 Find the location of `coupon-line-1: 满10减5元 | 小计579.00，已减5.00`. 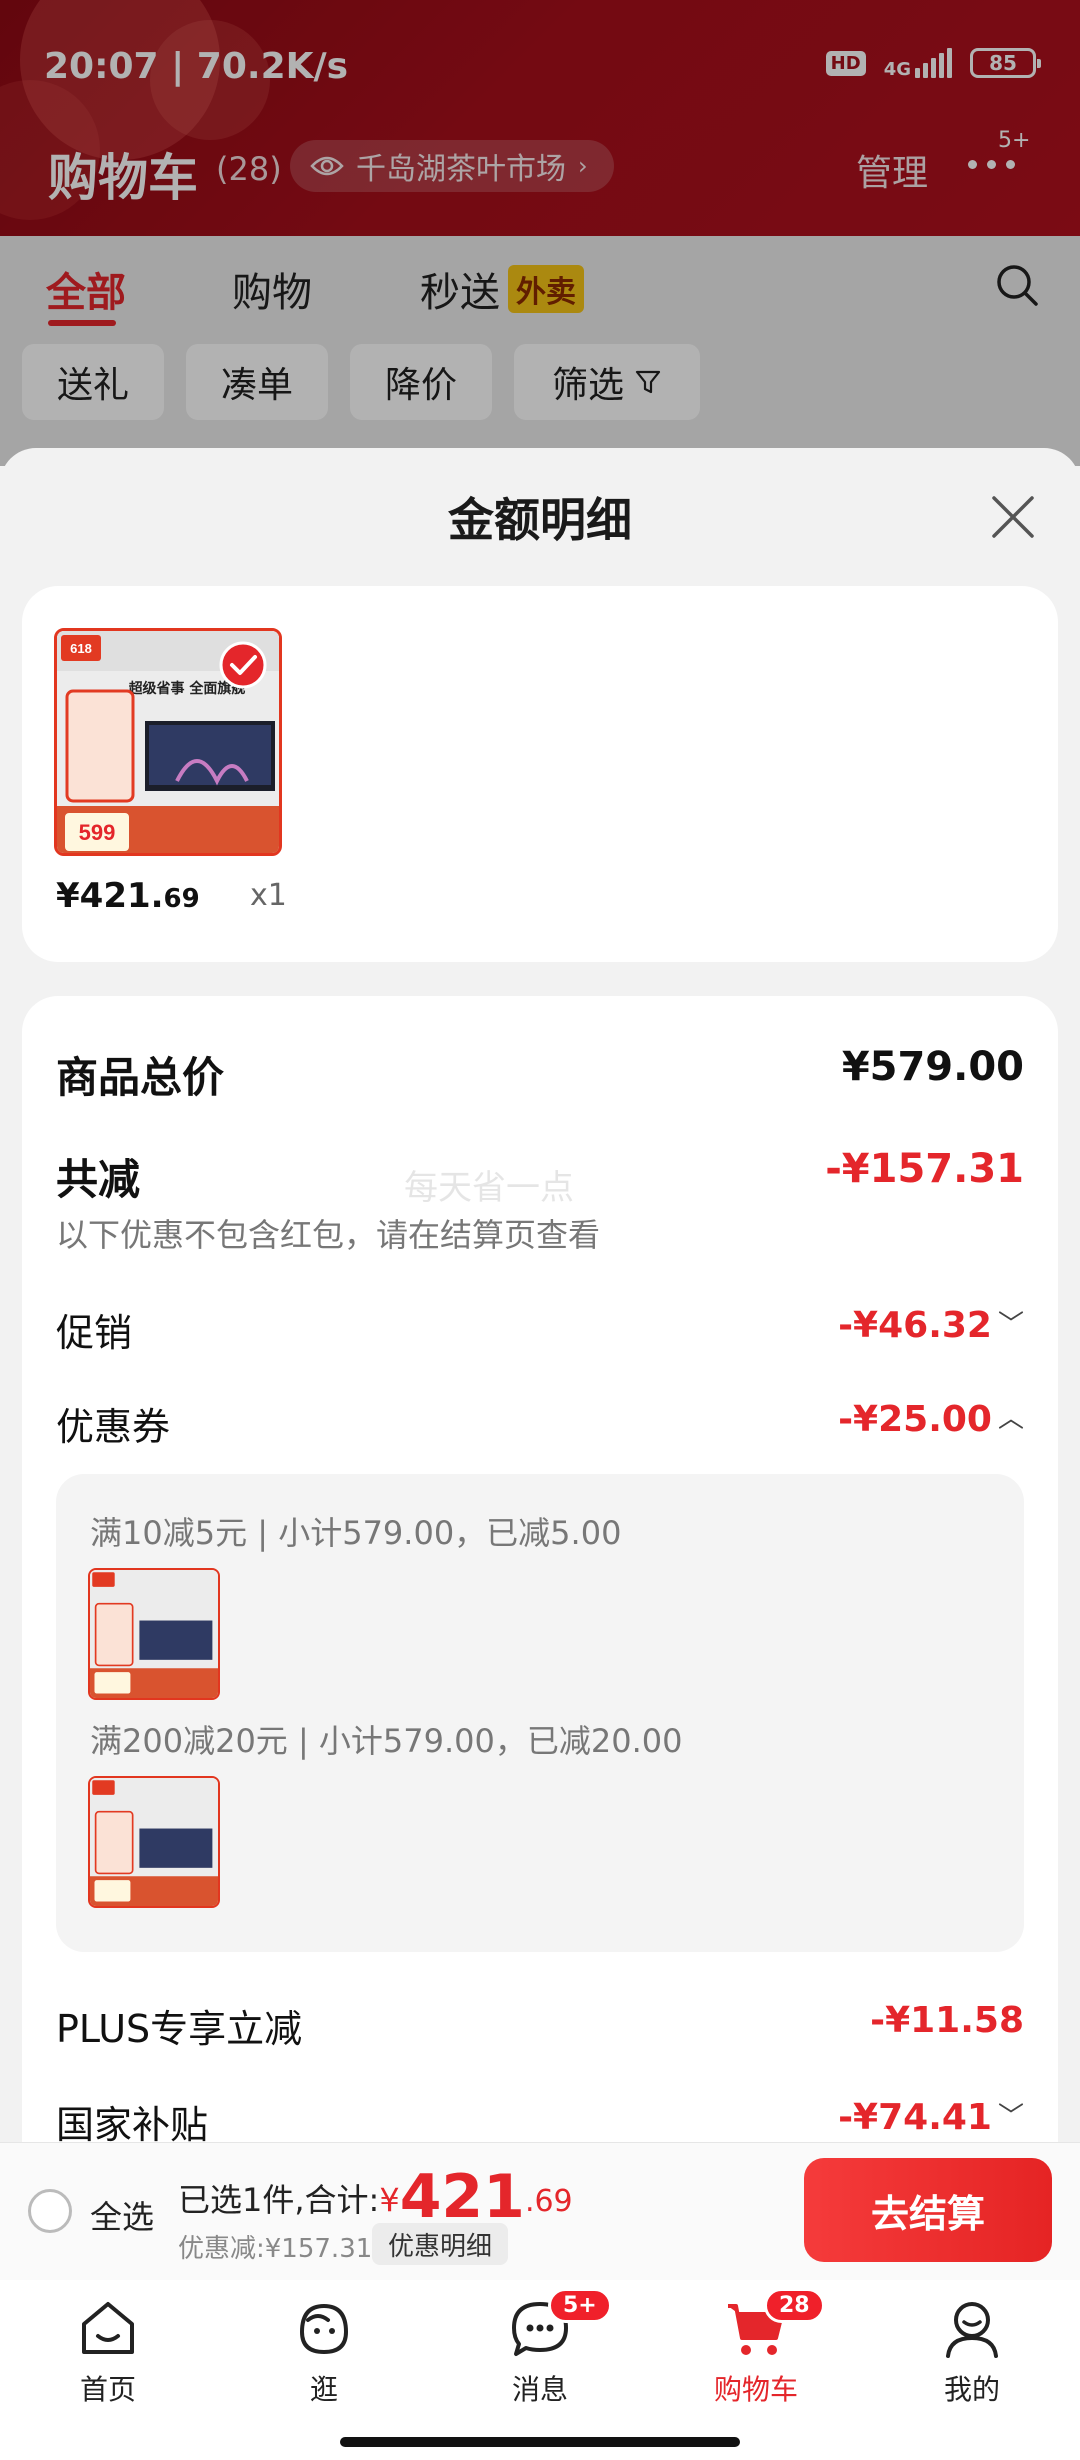

coupon-line-1: 满10减5元 | 小计579.00，已减5.00 is located at coordinates (356, 1533).